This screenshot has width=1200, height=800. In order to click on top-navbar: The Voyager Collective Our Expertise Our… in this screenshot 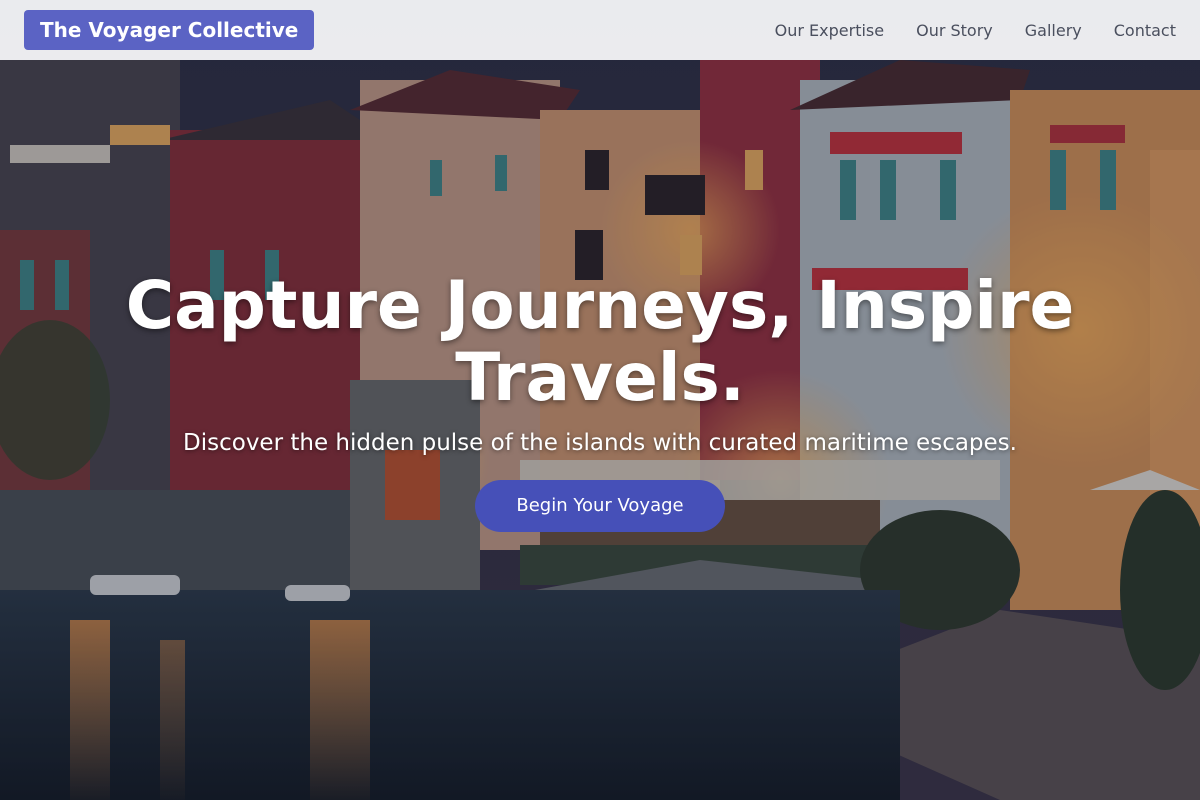, I will do `click(600, 30)`.